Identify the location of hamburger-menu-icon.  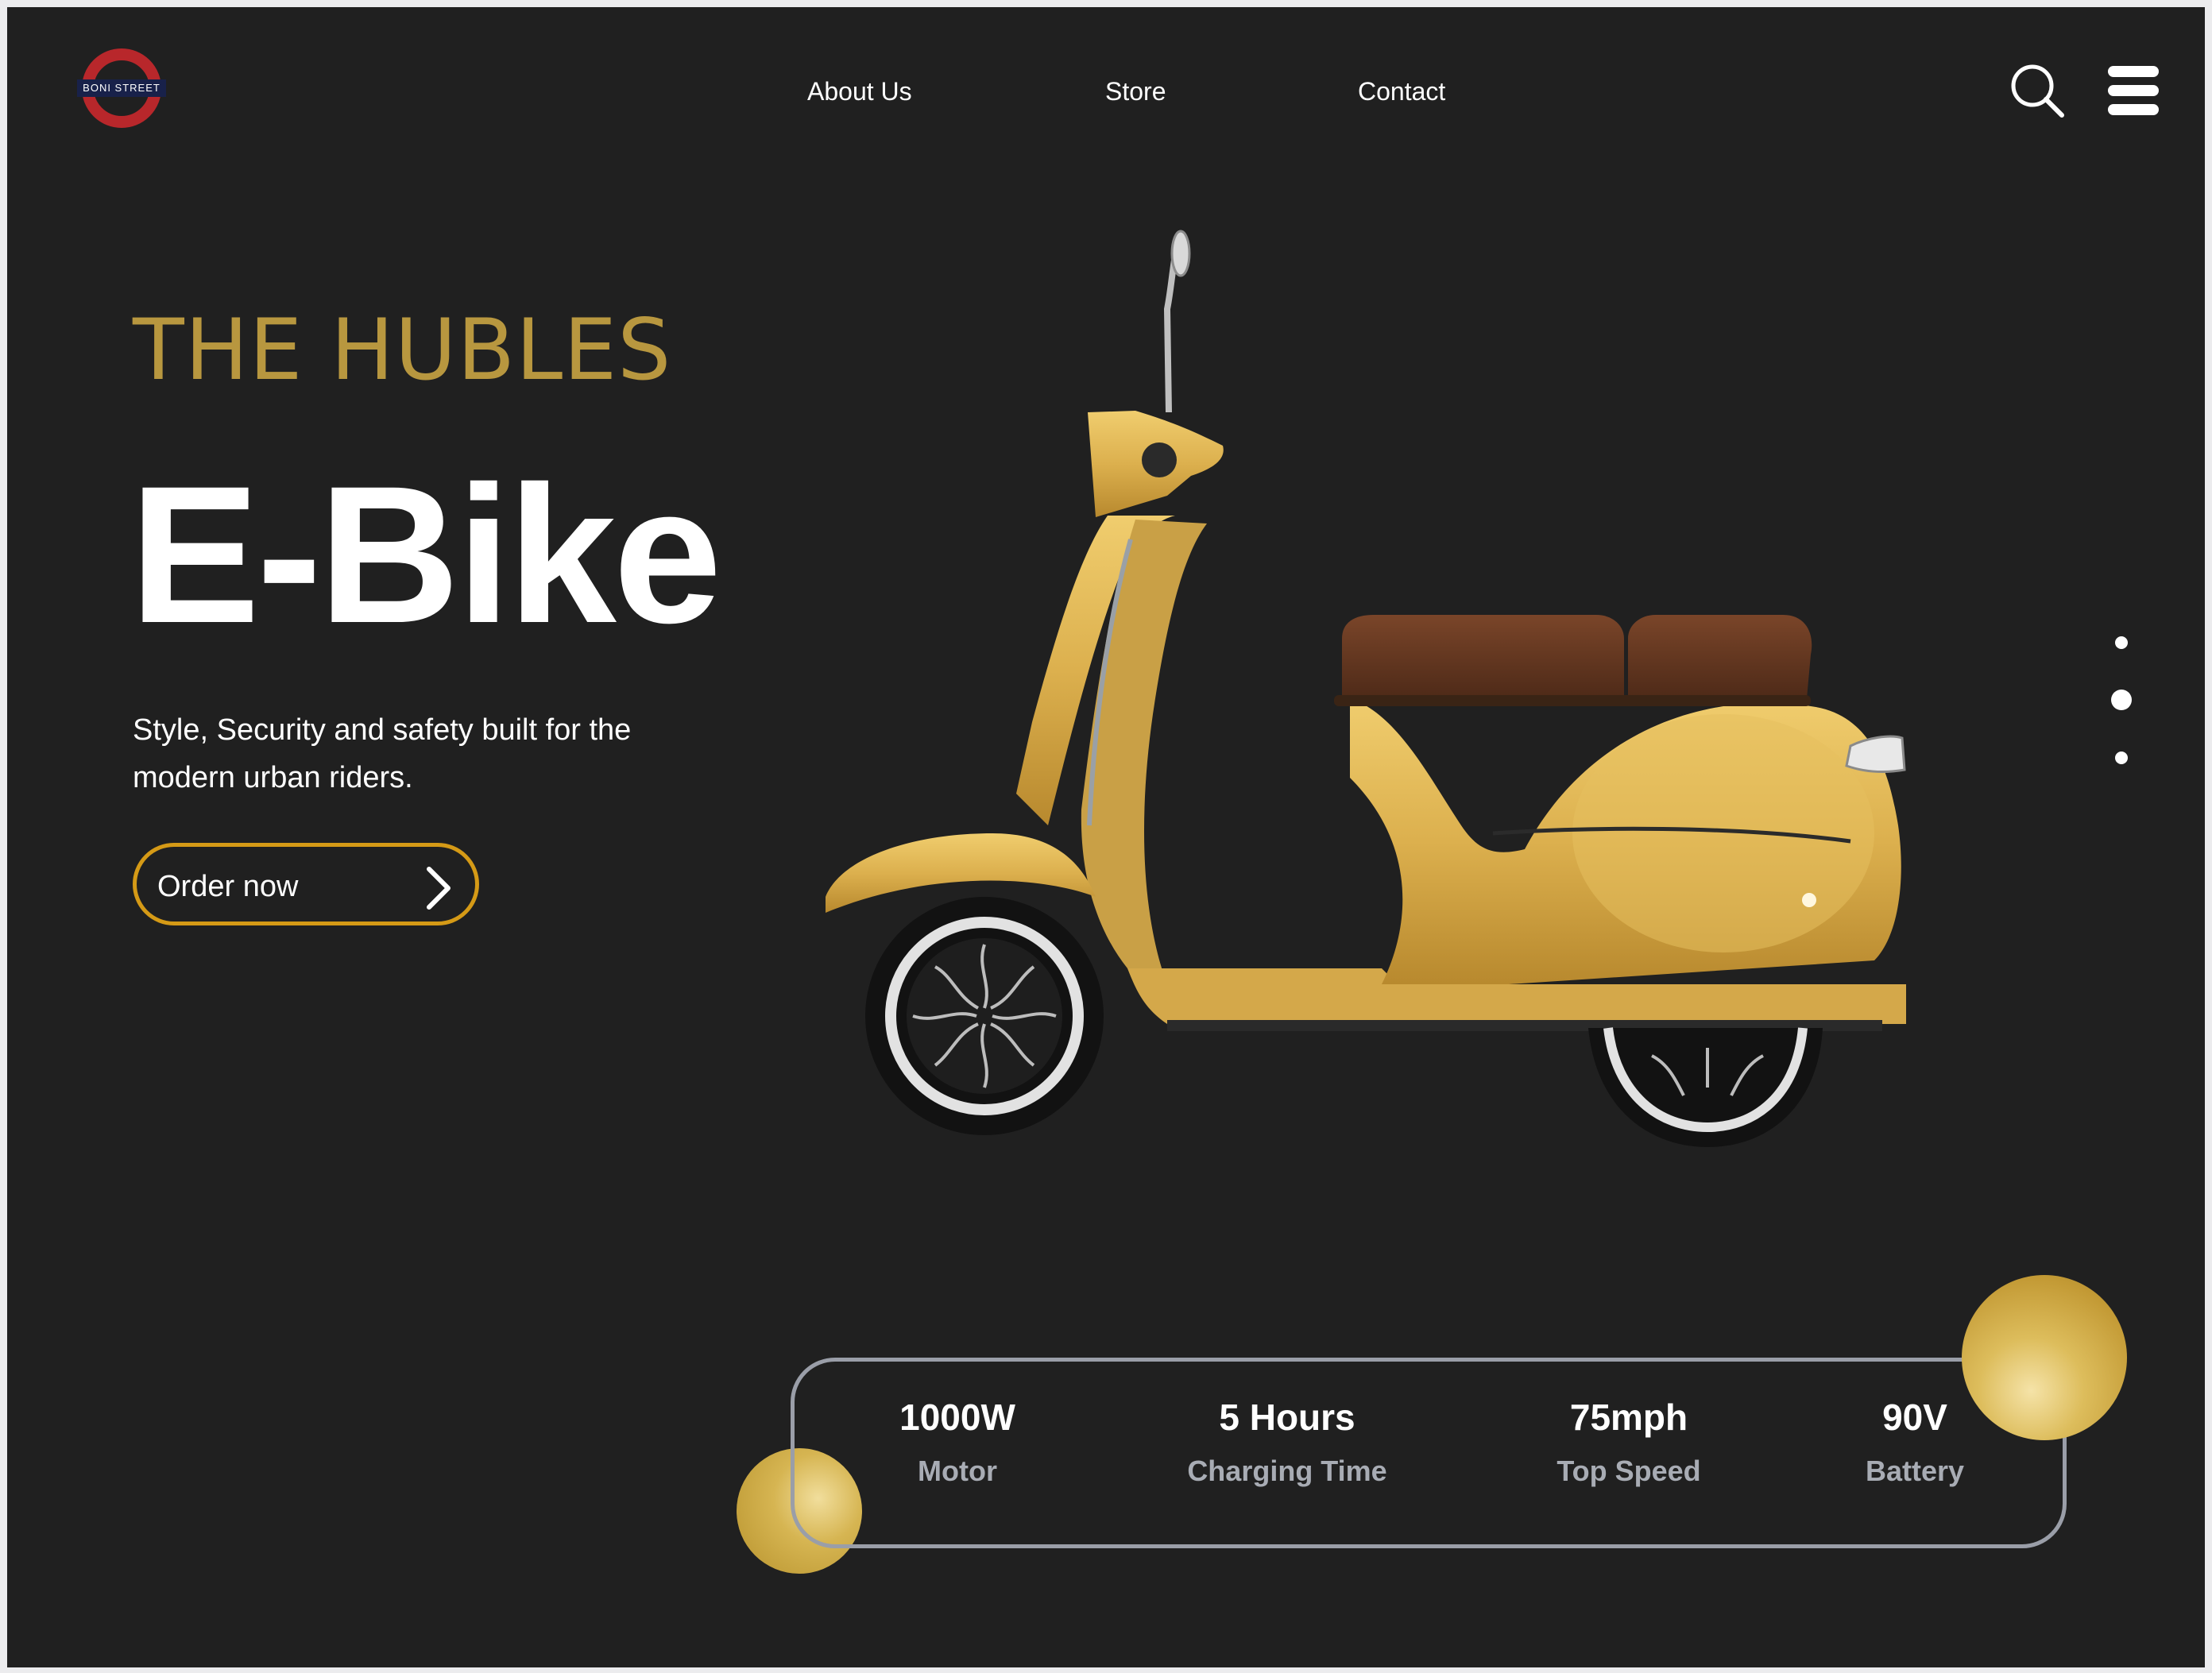
(2133, 90).